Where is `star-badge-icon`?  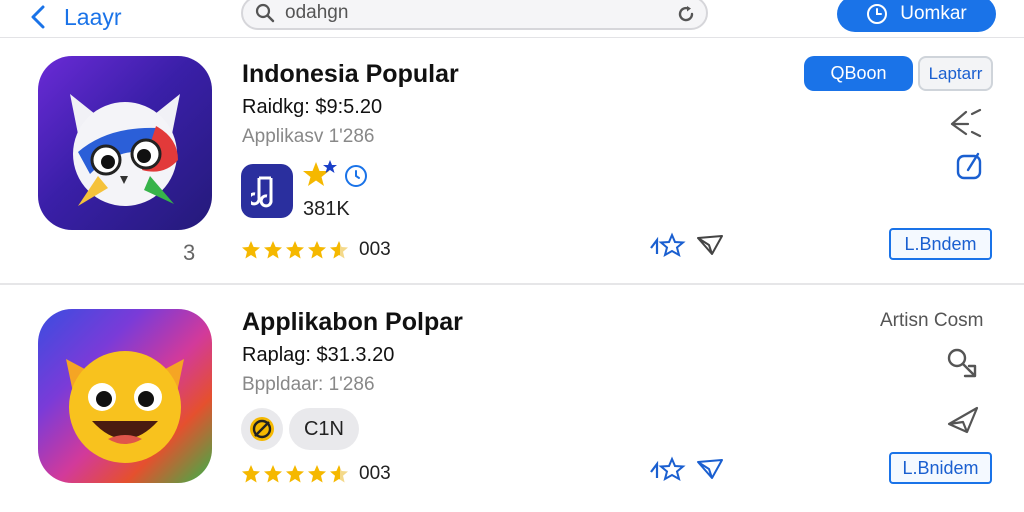
star-badge-icon is located at coordinates (320, 173).